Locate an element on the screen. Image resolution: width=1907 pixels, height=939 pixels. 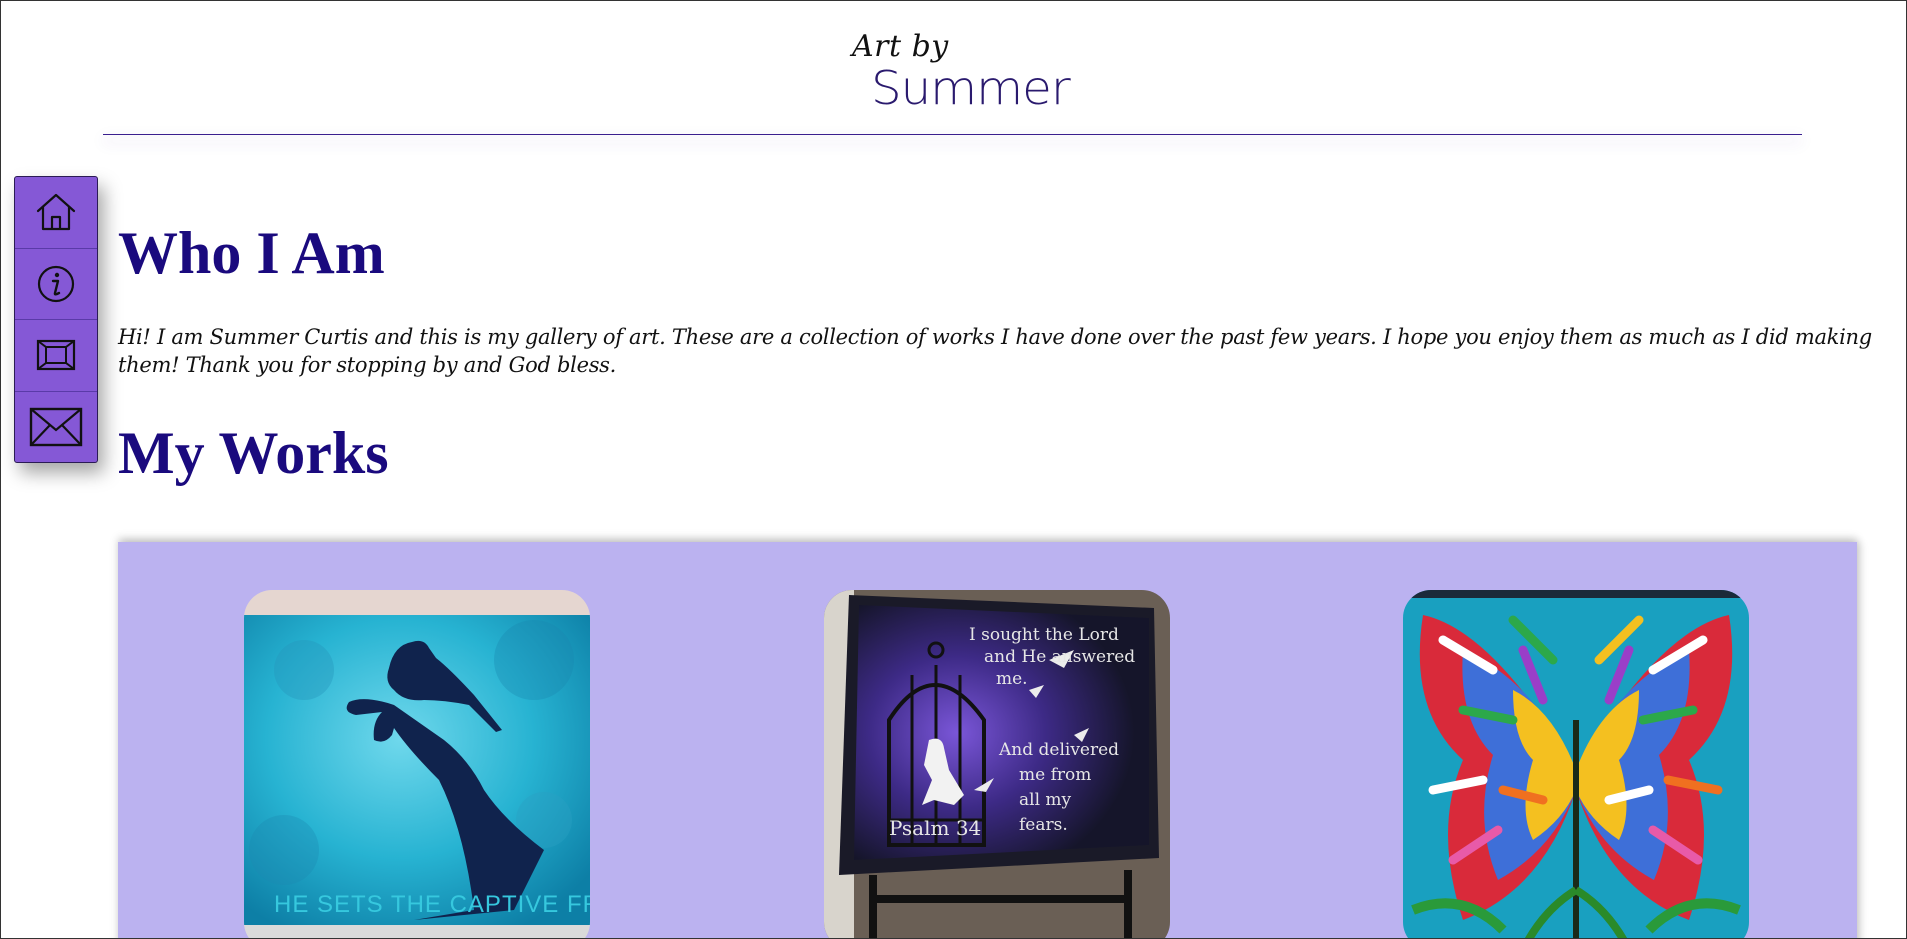
artwork-image is located at coordinates (1576, 764).